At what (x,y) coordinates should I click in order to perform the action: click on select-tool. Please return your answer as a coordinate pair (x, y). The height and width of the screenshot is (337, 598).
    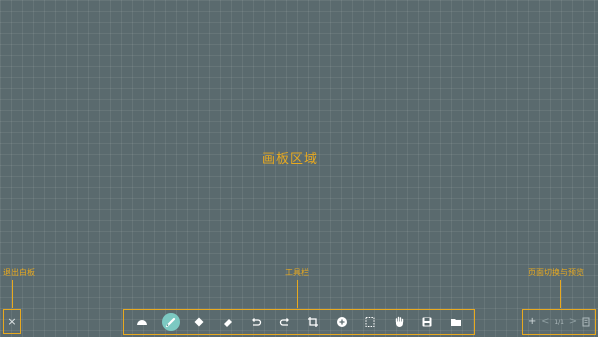
    Looking at the image, I should click on (142, 322).